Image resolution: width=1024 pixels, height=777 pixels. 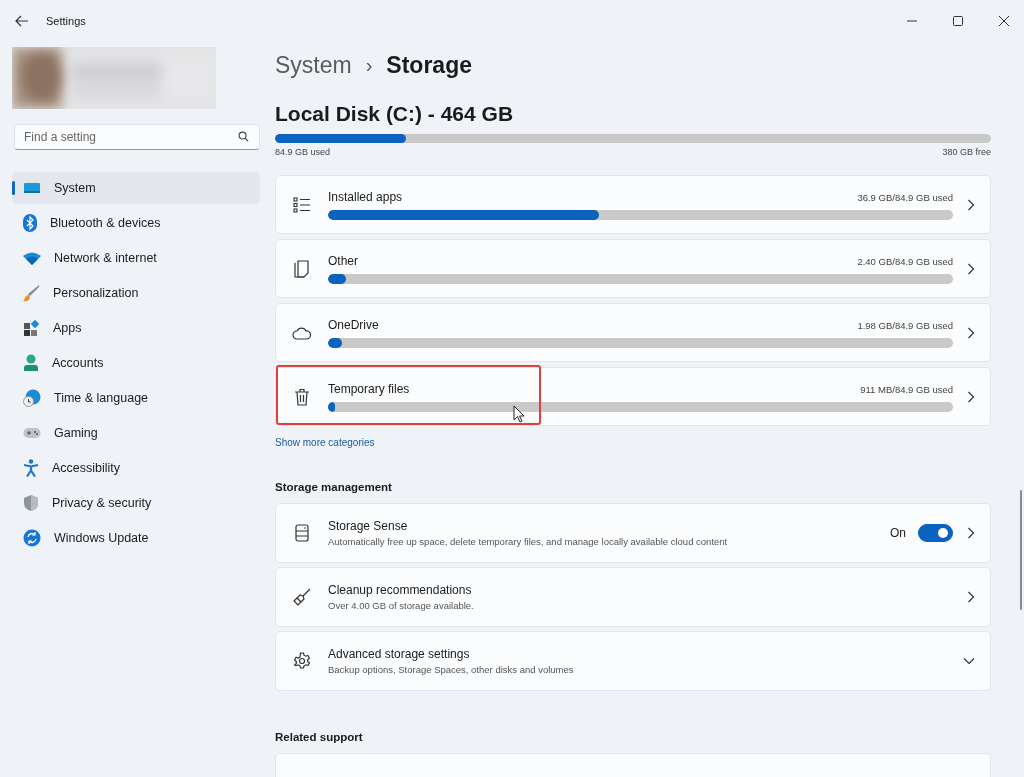 I want to click on person-icon, so click(x=31, y=363).